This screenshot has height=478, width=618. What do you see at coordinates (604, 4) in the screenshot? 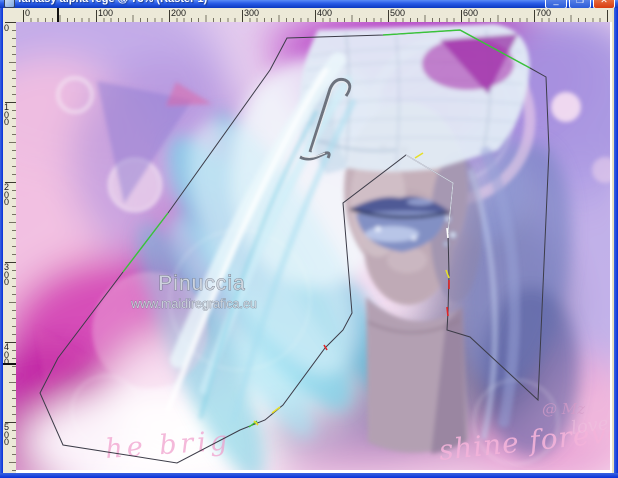
I see `close-button: ✕` at bounding box center [604, 4].